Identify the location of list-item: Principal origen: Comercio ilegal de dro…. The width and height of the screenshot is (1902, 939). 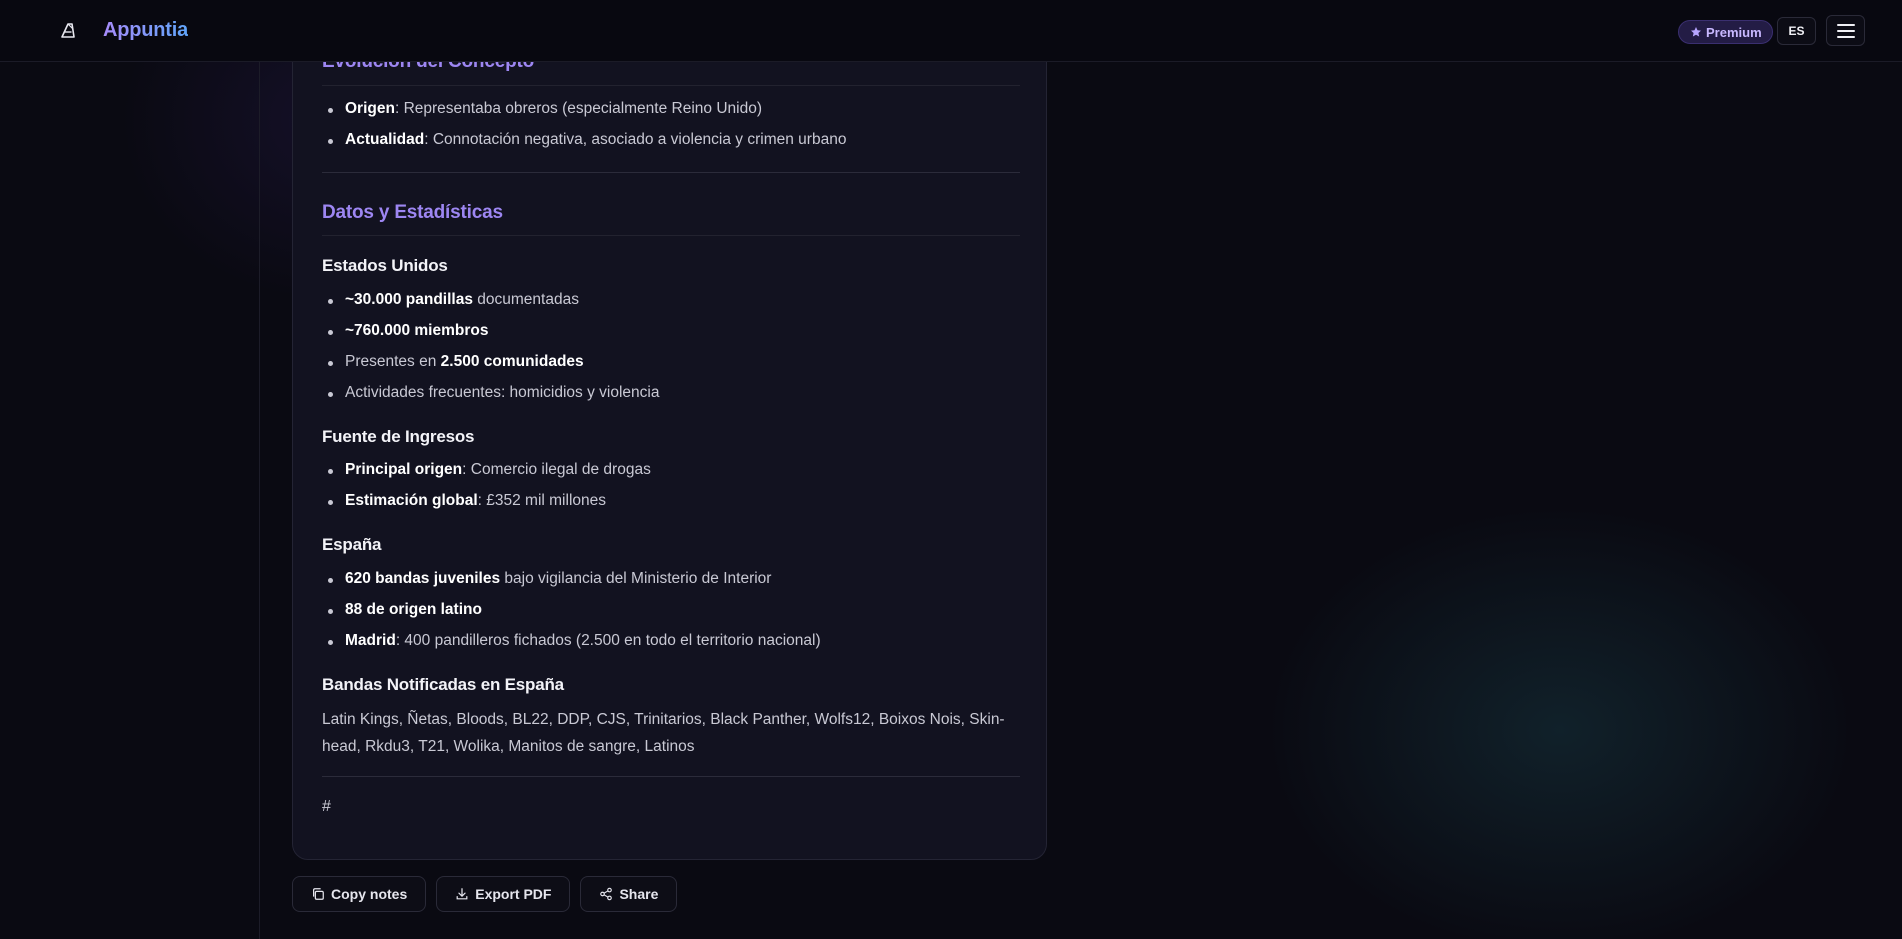
(489, 469).